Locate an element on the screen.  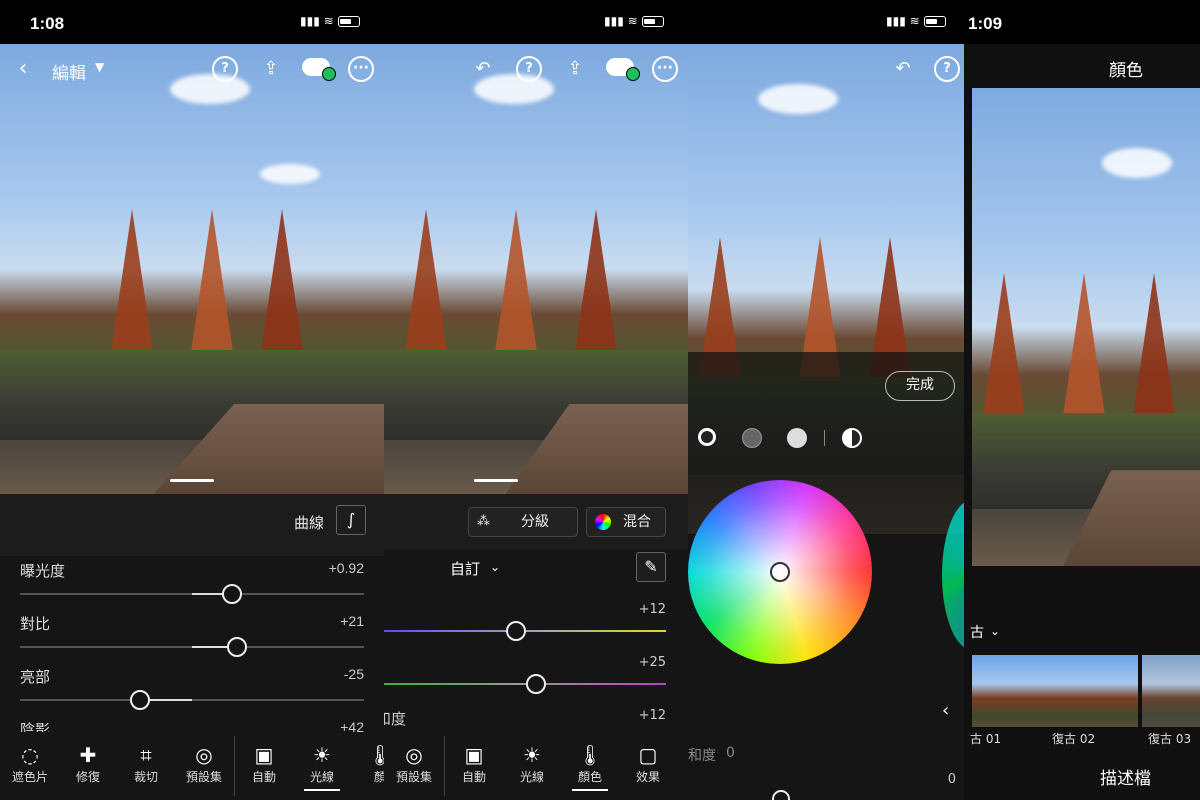
bottom-toolbar: ◎ 預設集 ▣ 自動 ☀ 光線 🌡 顏色 ▢ 效果 is located at coordinates (536, 766).